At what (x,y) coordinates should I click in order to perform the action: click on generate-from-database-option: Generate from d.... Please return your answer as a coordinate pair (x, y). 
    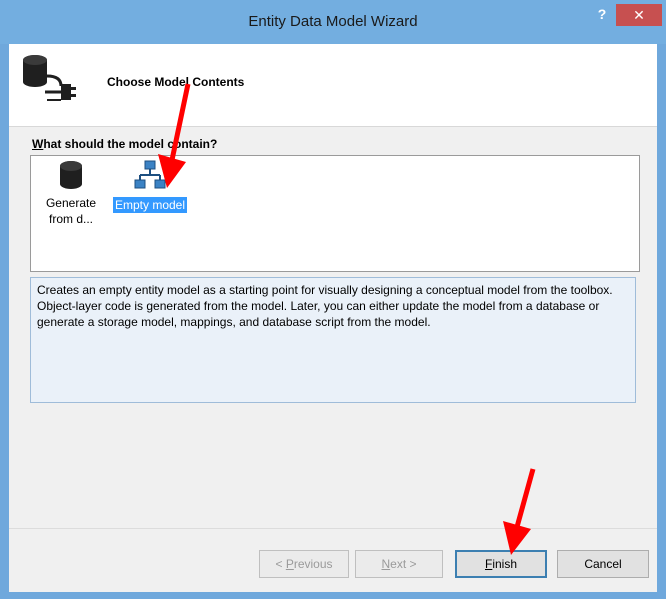
    Looking at the image, I should click on (71, 193).